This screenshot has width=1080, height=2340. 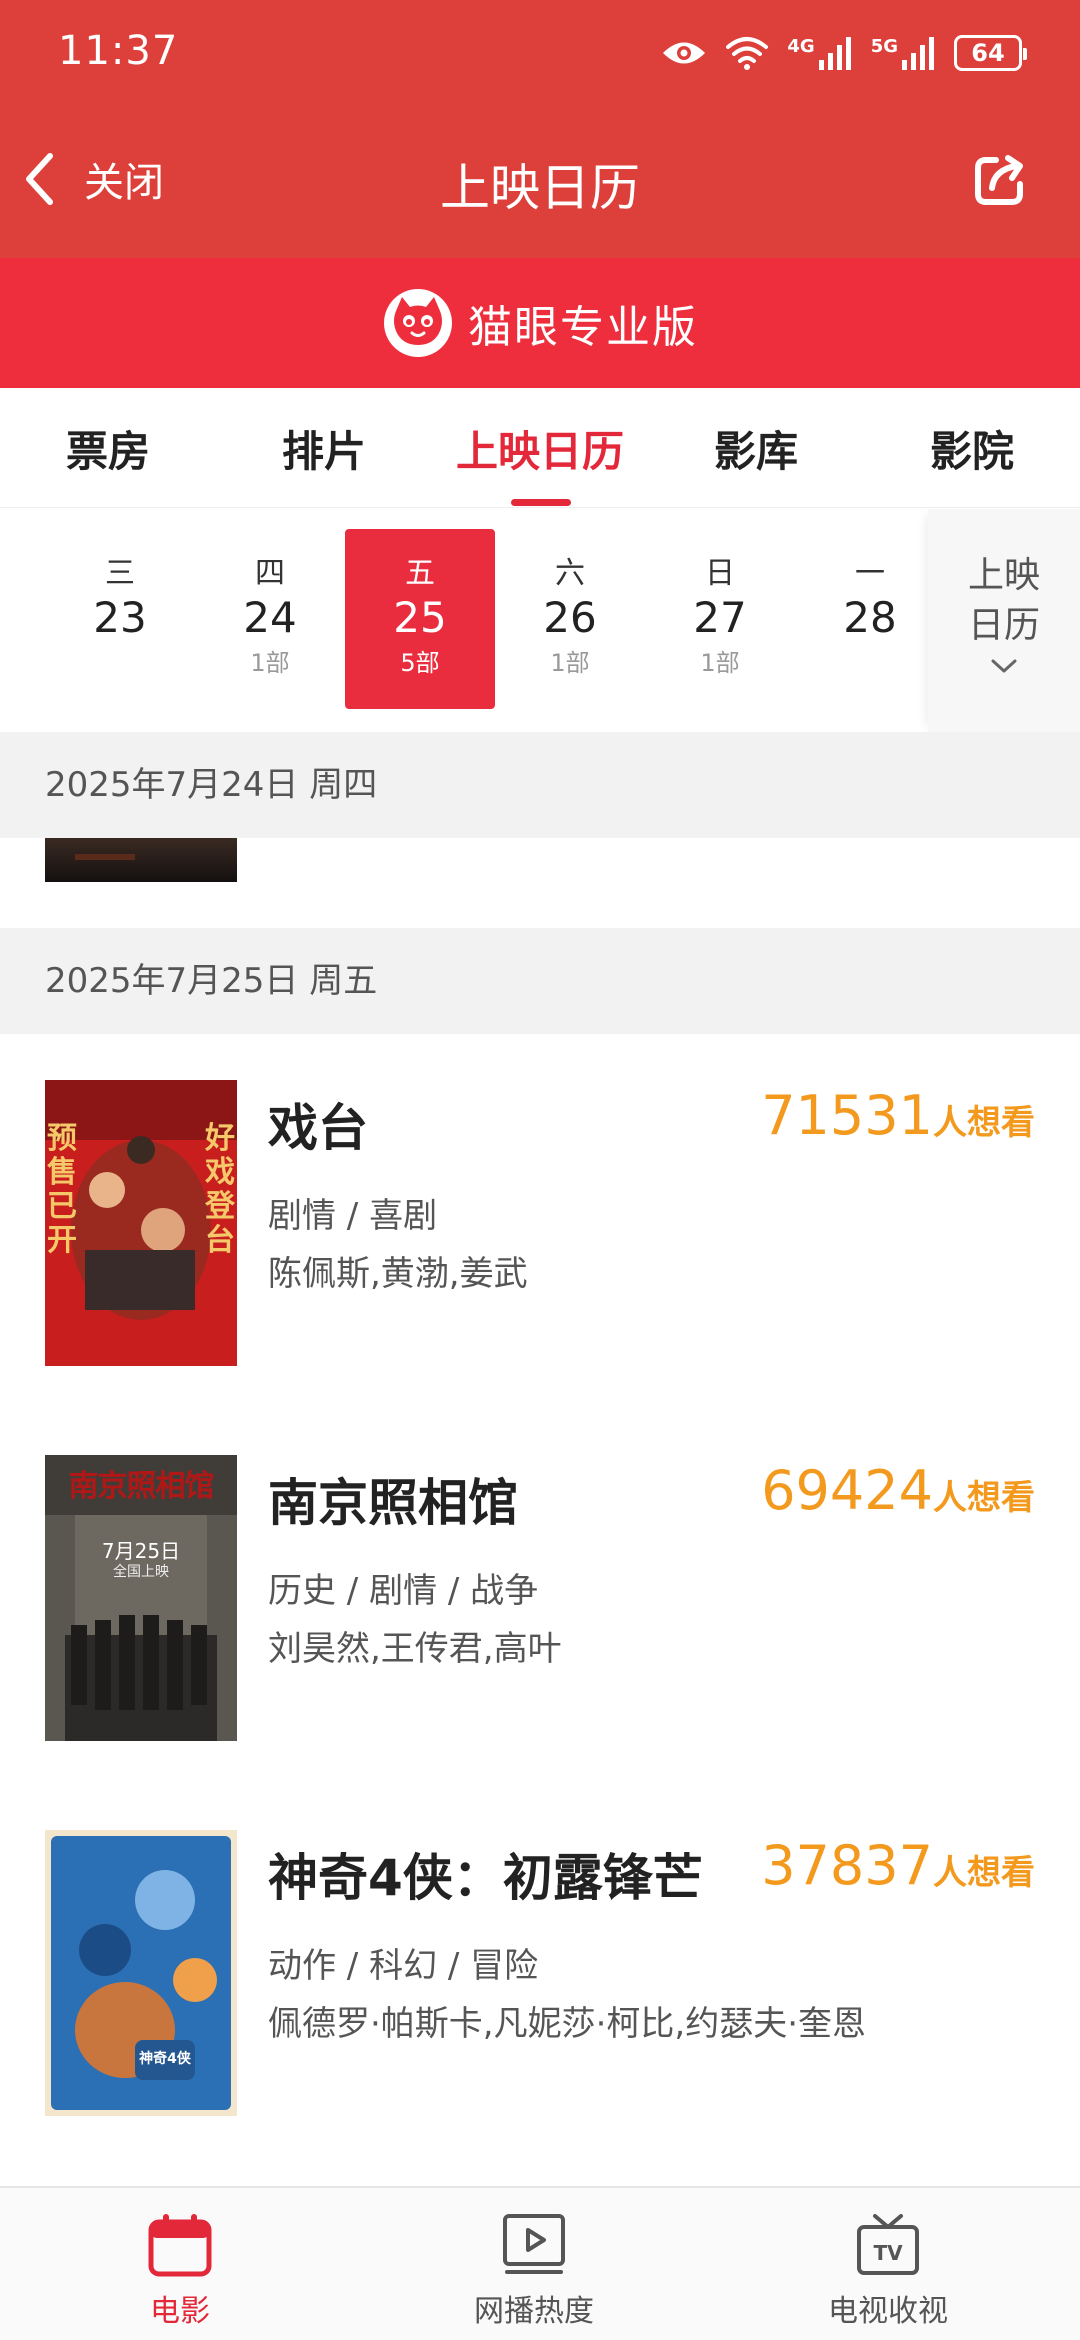 What do you see at coordinates (403, 1966) in the screenshot?
I see `movie-genre: 动作 / 科幻 / 冒险` at bounding box center [403, 1966].